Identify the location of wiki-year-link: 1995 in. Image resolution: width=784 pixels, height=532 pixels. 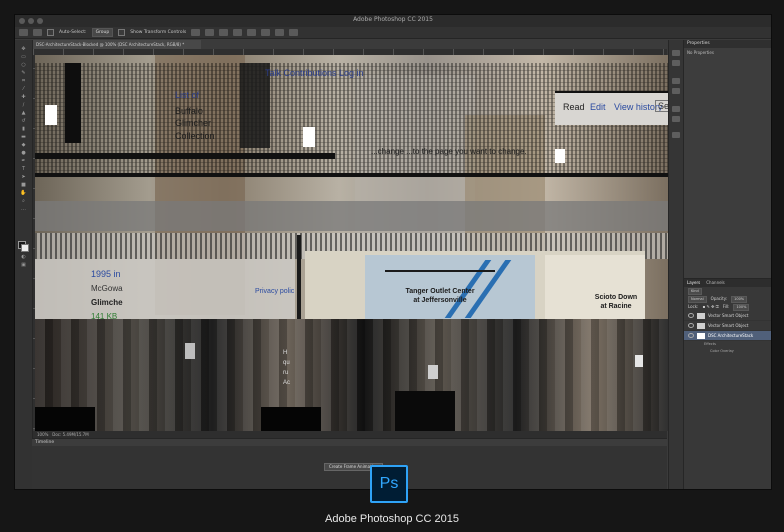
(106, 274).